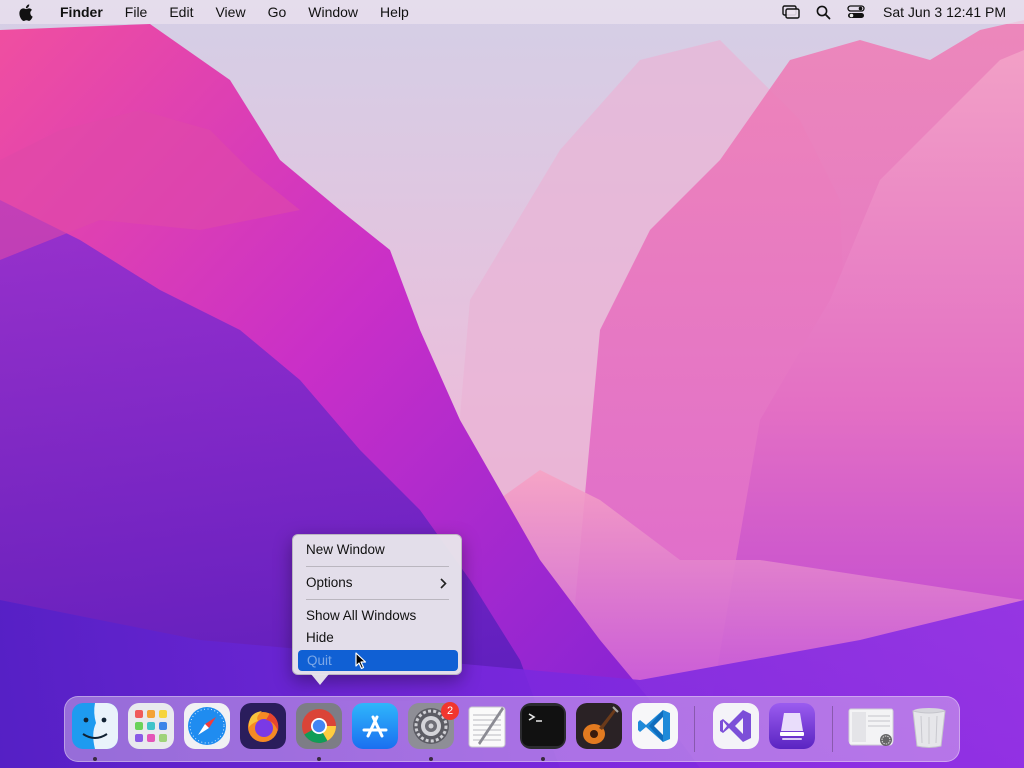  Describe the element at coordinates (736, 726) in the screenshot. I see `dock-visual-studio-icon` at that location.